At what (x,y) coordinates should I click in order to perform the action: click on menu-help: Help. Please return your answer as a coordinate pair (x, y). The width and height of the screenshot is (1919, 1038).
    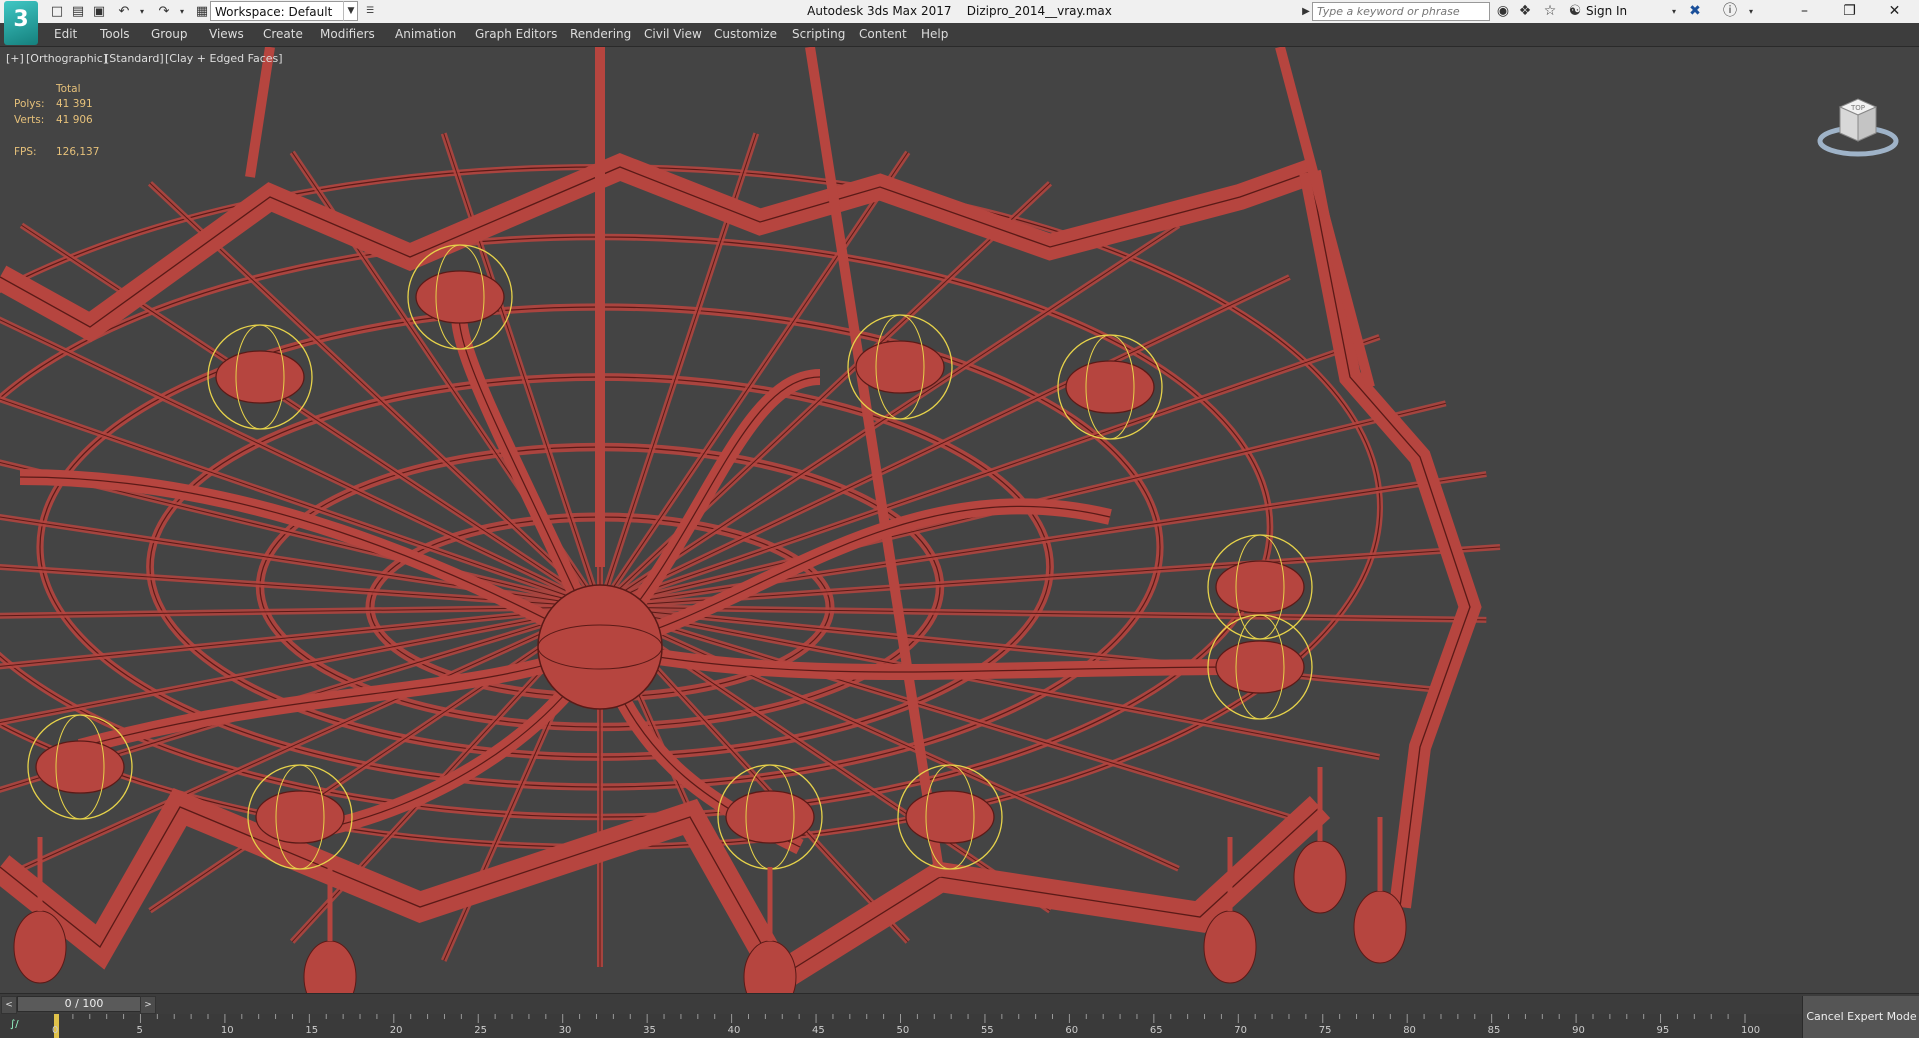
    Looking at the image, I should click on (934, 34).